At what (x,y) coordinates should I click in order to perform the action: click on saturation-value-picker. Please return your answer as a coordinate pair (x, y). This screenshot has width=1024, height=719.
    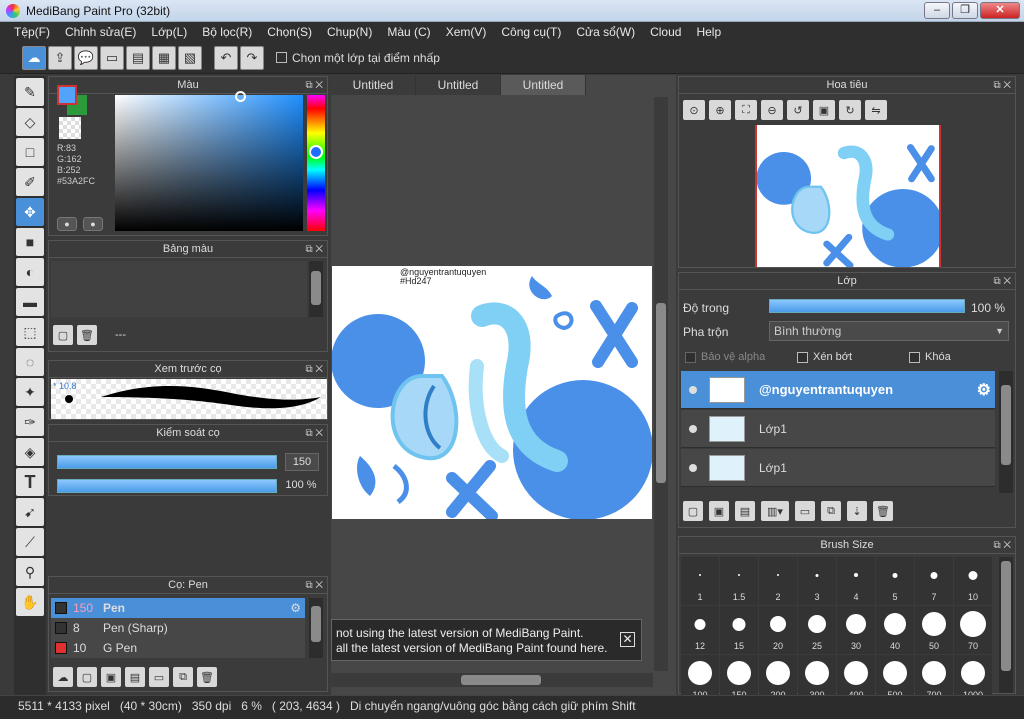
    Looking at the image, I should click on (209, 163).